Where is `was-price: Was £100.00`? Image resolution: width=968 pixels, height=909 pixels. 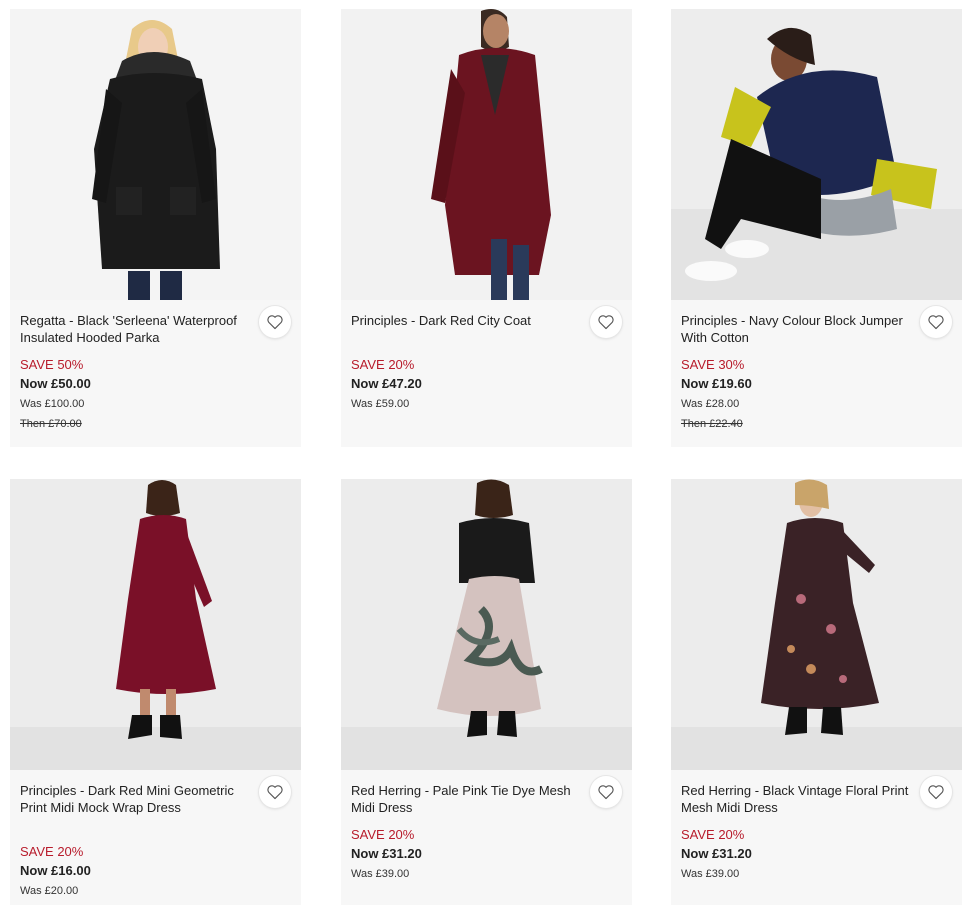 was-price: Was £100.00 is located at coordinates (52, 404).